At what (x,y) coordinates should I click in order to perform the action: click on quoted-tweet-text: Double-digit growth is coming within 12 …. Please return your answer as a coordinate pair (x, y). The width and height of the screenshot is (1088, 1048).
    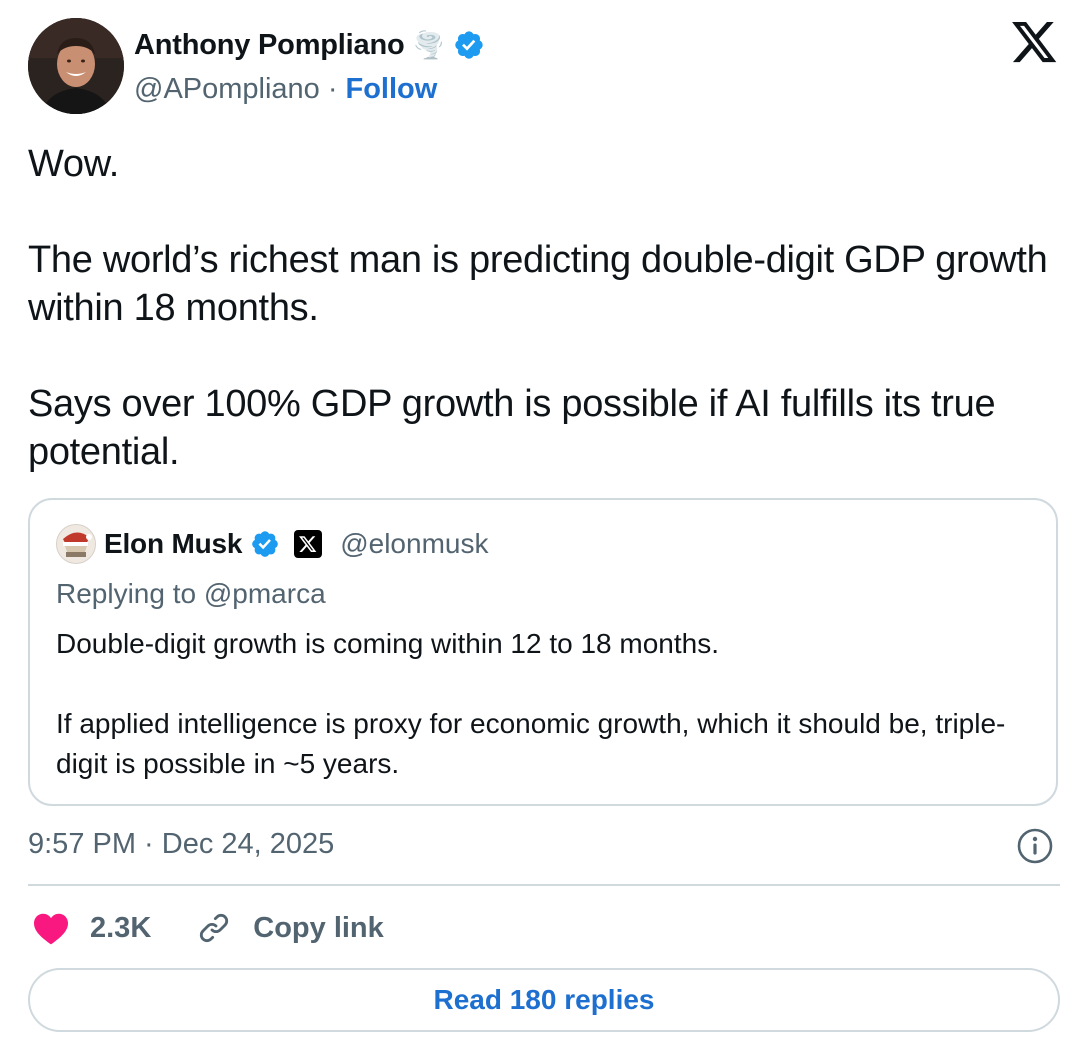
    Looking at the image, I should click on (551, 704).